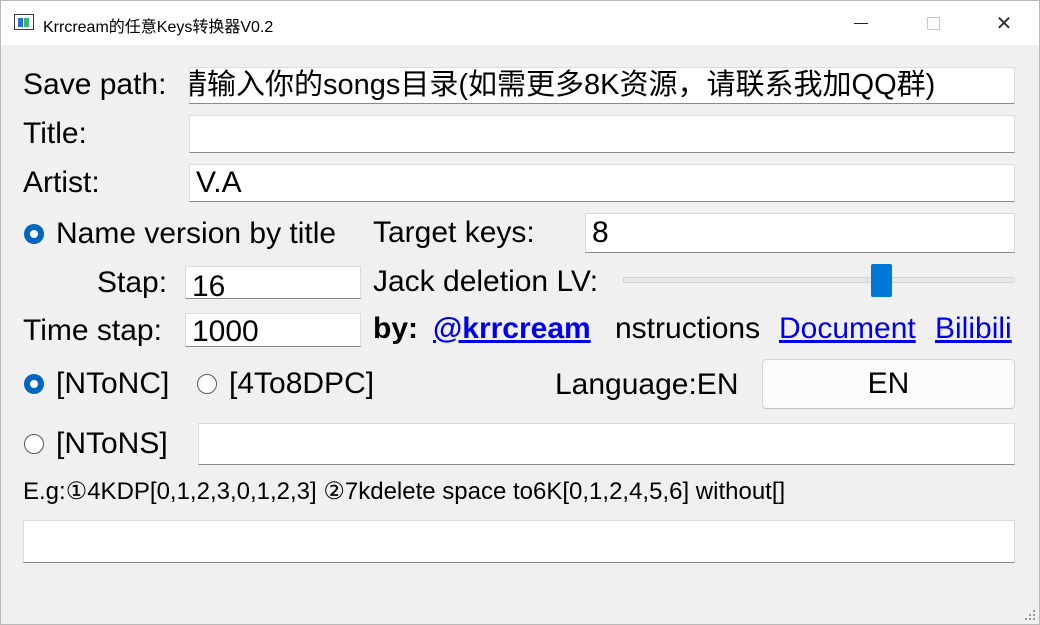 This screenshot has width=1040, height=625. I want to click on close-button: ✕, so click(1004, 23).